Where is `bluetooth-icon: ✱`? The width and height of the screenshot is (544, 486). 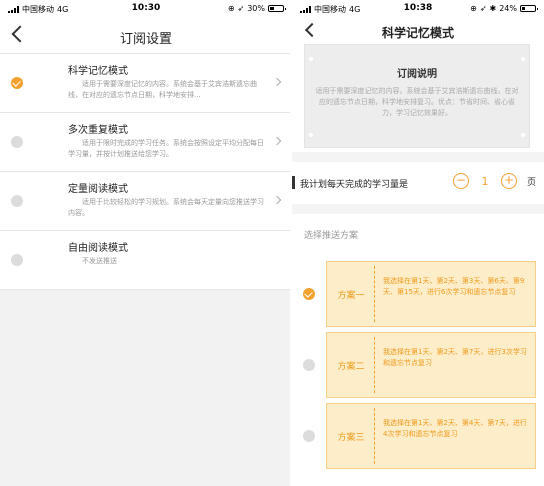
bluetooth-icon: ✱ is located at coordinates (493, 8).